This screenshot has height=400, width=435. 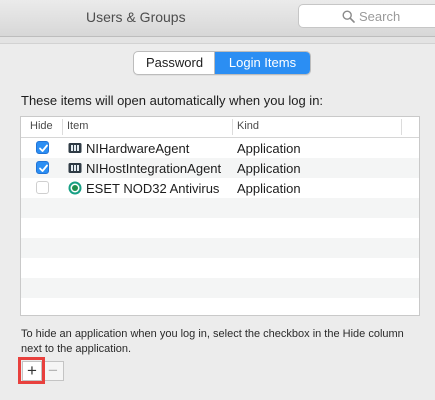 I want to click on column-header-kind: Kind, so click(x=248, y=126).